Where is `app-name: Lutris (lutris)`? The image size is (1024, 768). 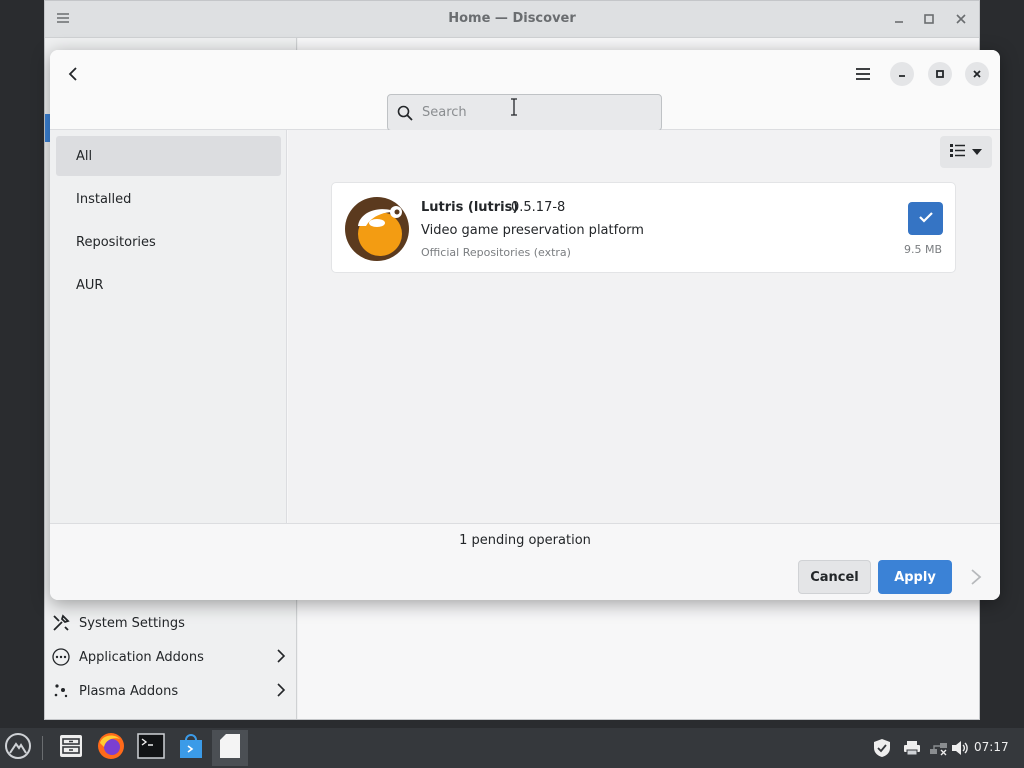
app-name: Lutris (lutris) is located at coordinates (470, 207).